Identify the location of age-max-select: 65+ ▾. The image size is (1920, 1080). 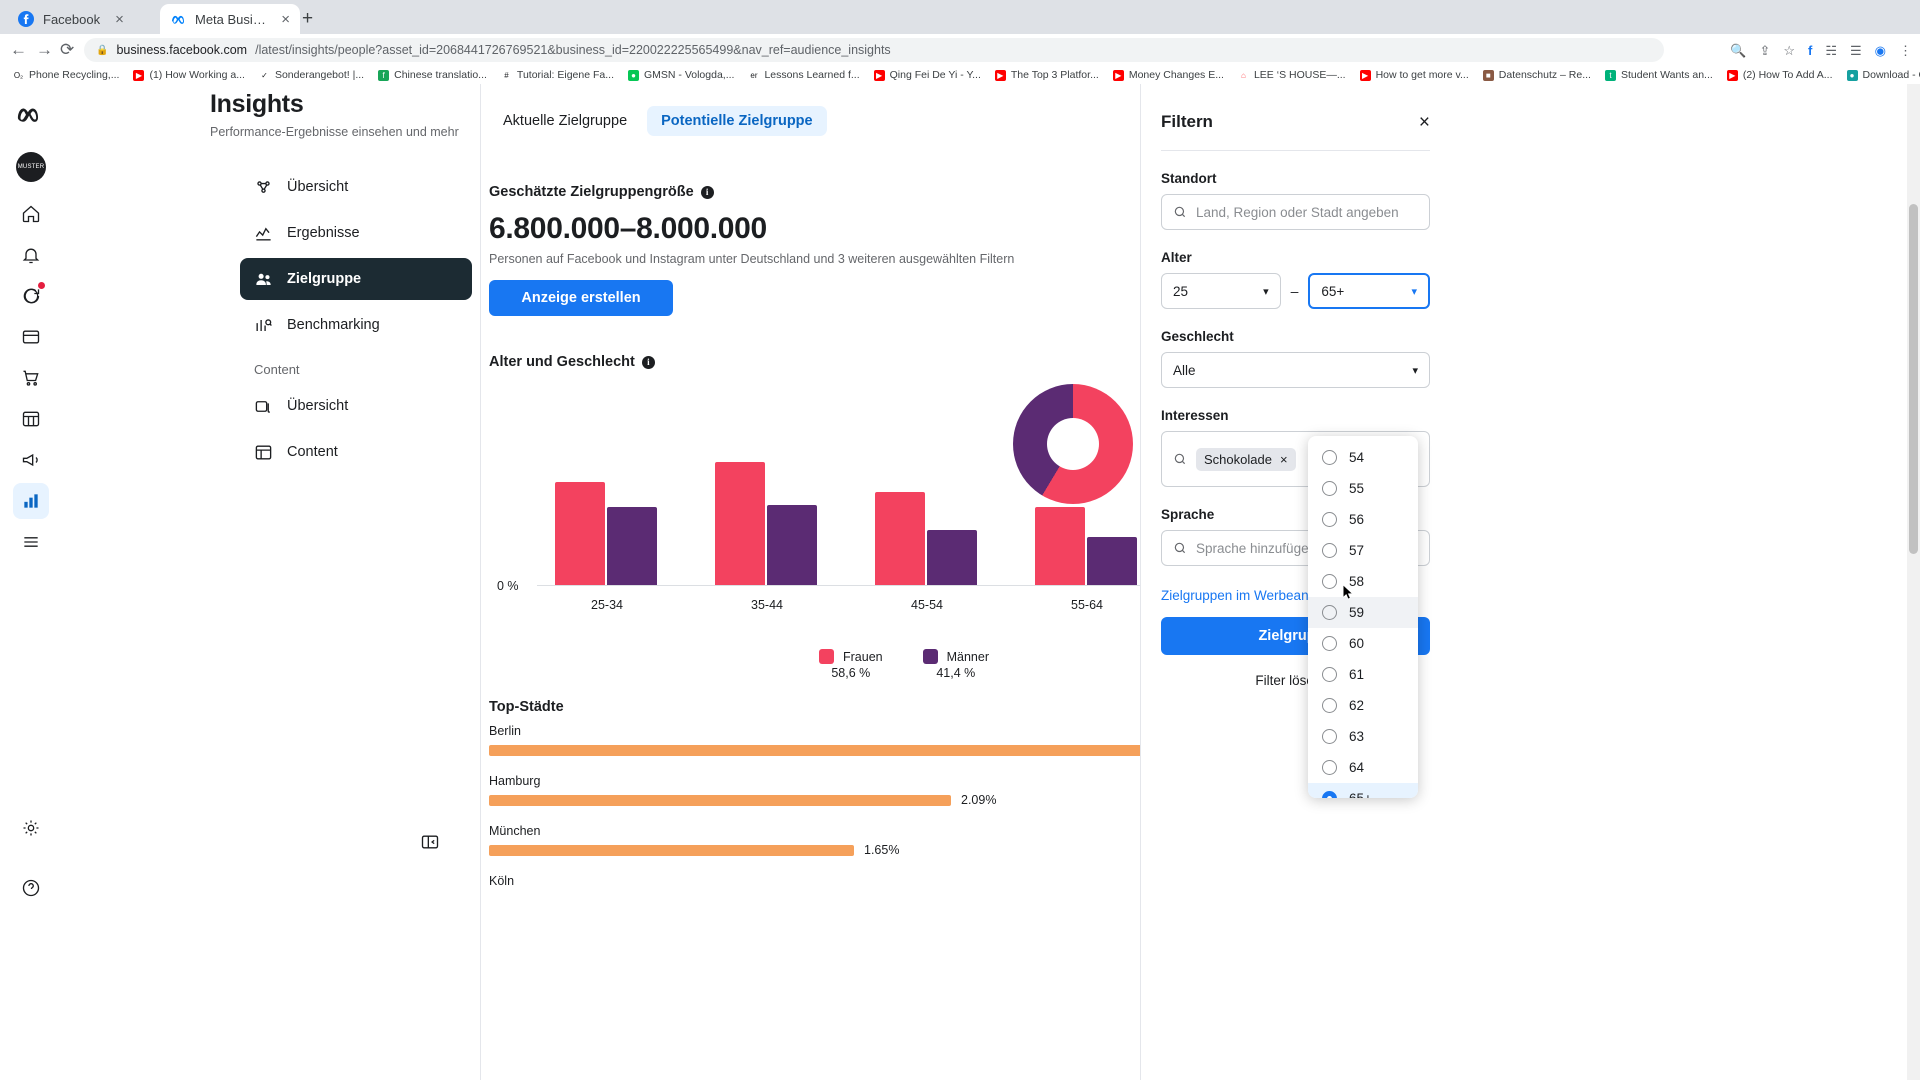
(1369, 291).